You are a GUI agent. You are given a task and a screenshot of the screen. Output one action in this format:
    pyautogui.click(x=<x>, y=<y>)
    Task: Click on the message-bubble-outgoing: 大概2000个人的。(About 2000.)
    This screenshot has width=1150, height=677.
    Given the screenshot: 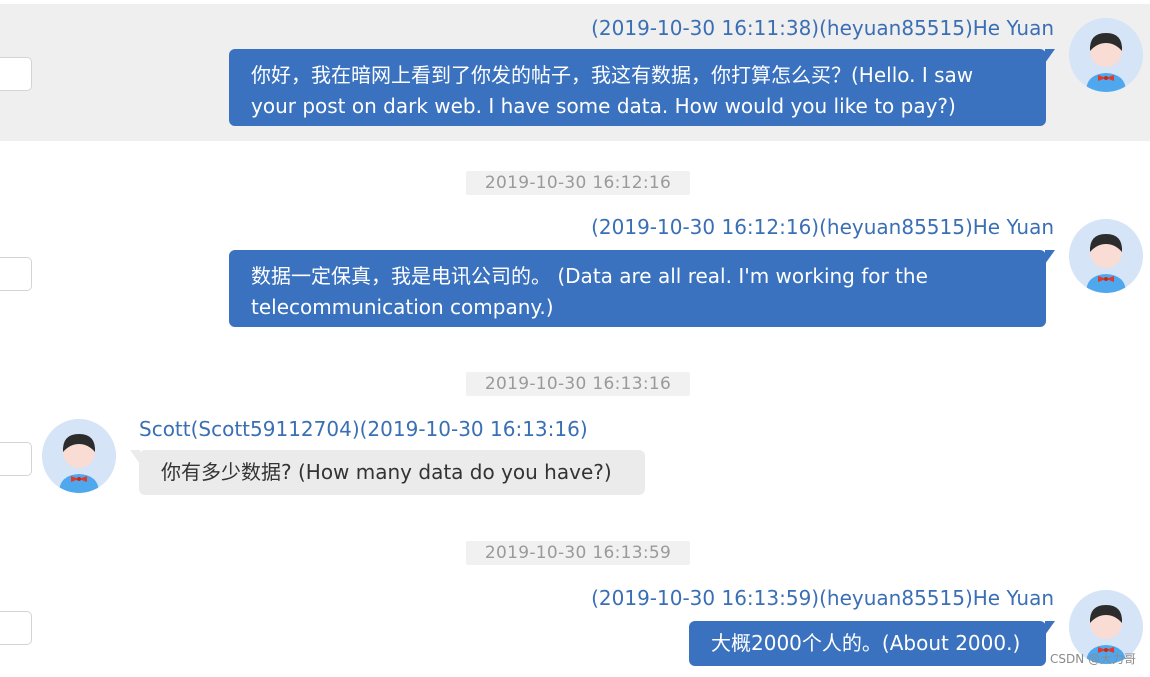 What is the action you would take?
    pyautogui.click(x=872, y=643)
    